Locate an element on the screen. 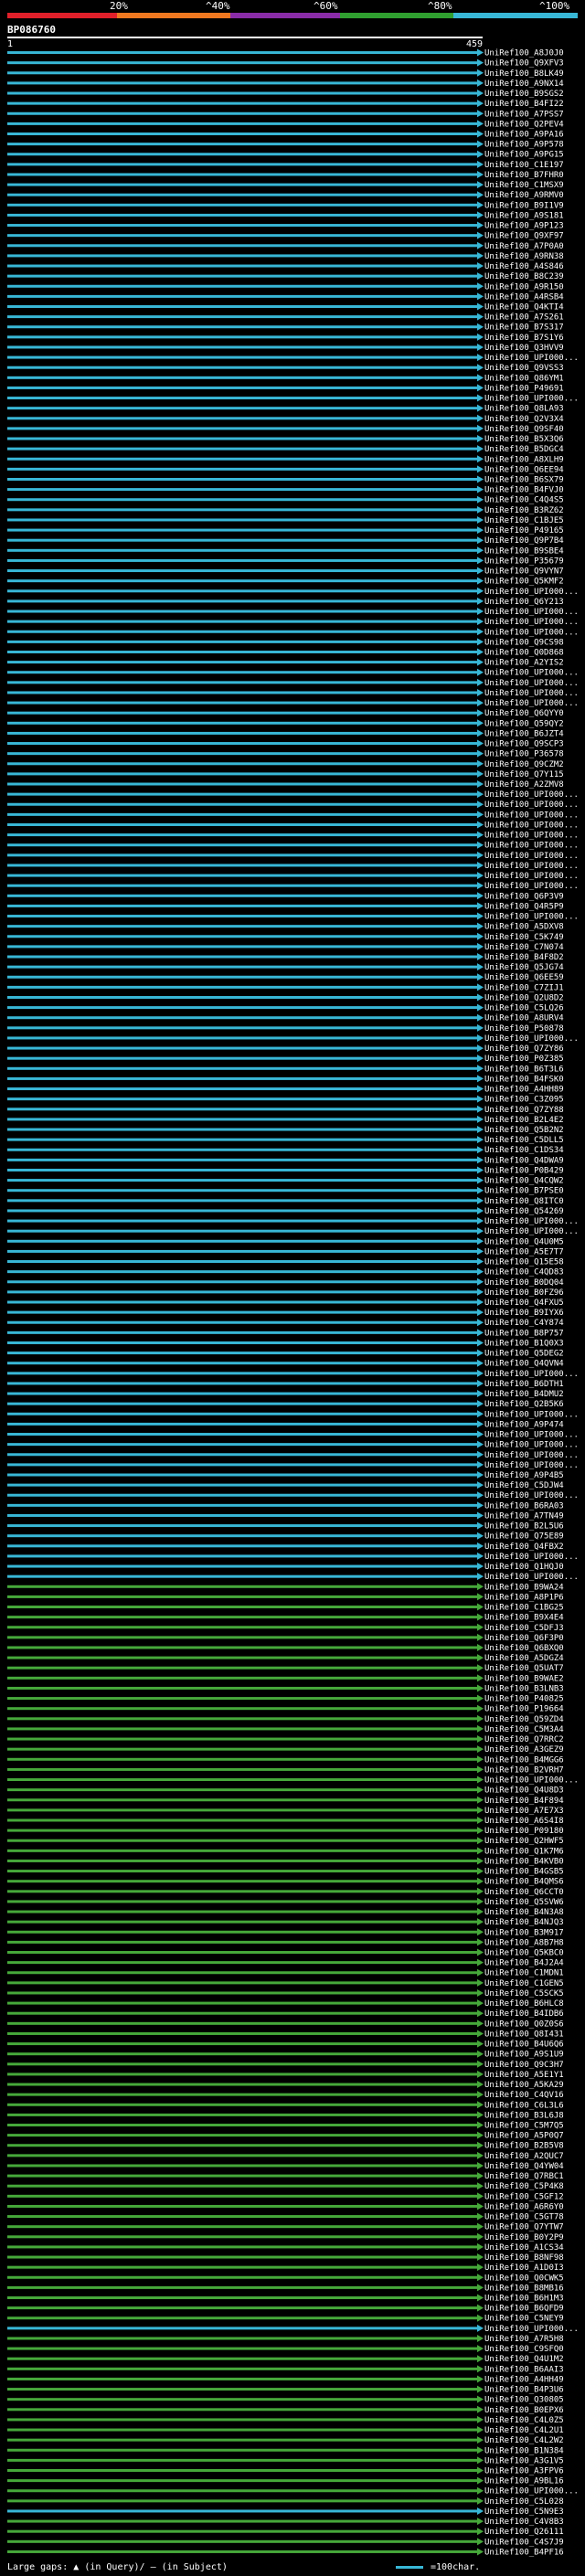 The height and width of the screenshot is (2576, 585). hit-label: UniRef100_B4FI22 is located at coordinates (524, 104).